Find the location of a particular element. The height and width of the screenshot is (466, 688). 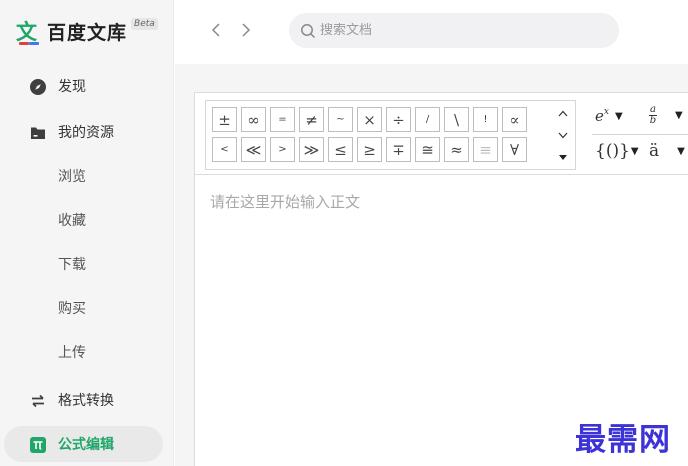

chevron-left-icon is located at coordinates (215, 30).